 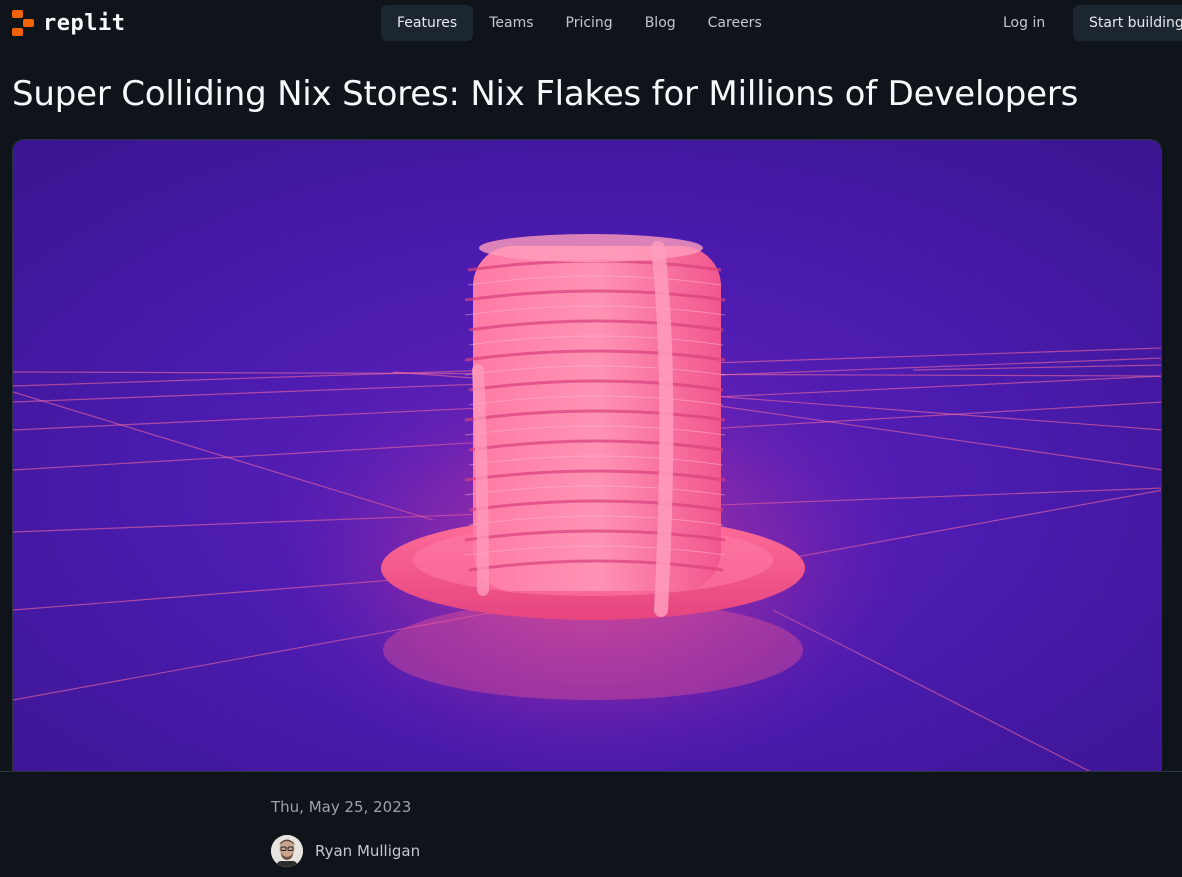 I want to click on replit-logo: replit, so click(x=68, y=23).